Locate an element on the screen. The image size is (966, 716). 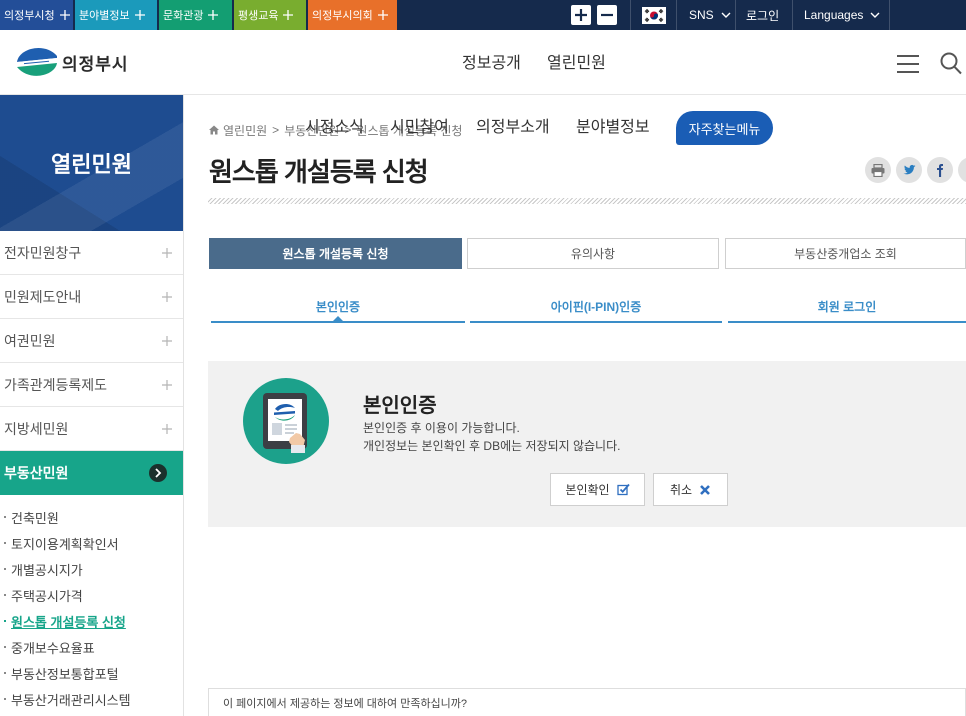
uijeongbu-emblem-icon is located at coordinates (37, 62).